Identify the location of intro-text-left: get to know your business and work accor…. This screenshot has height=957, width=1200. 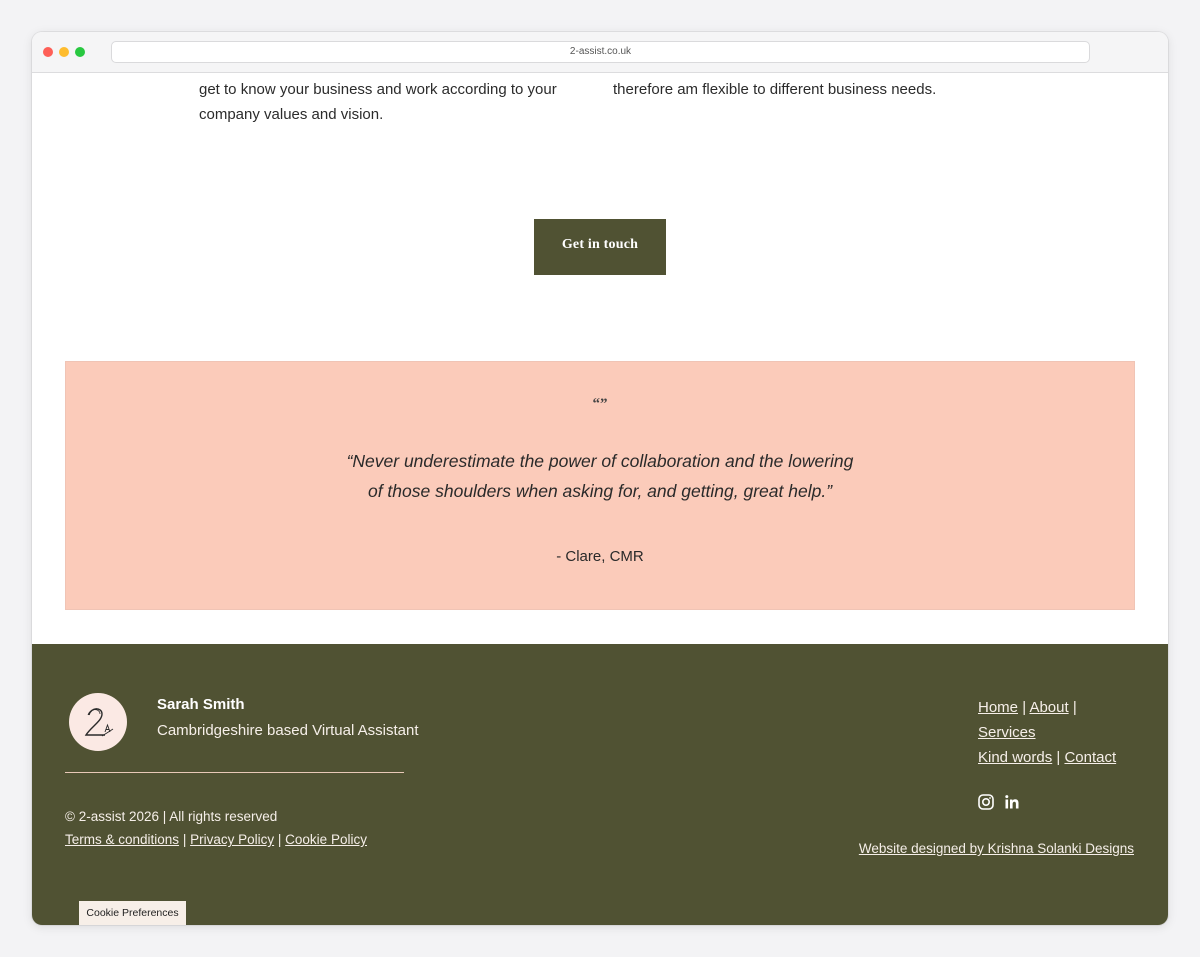
(378, 102).